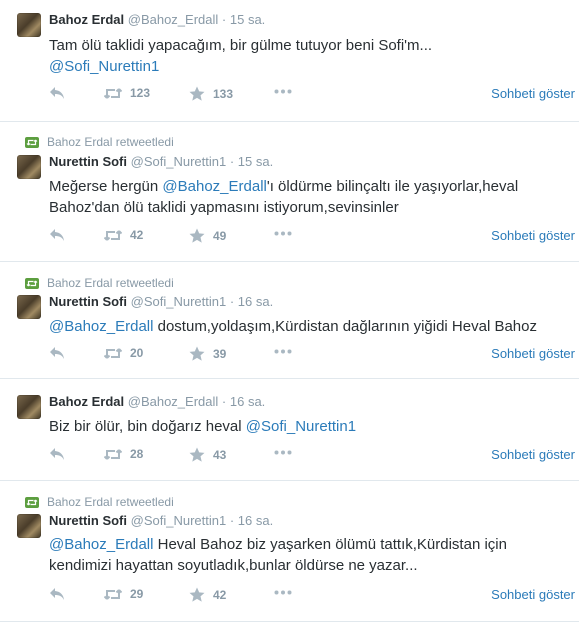  What do you see at coordinates (123, 235) in the screenshot?
I see `retweet-button: 42` at bounding box center [123, 235].